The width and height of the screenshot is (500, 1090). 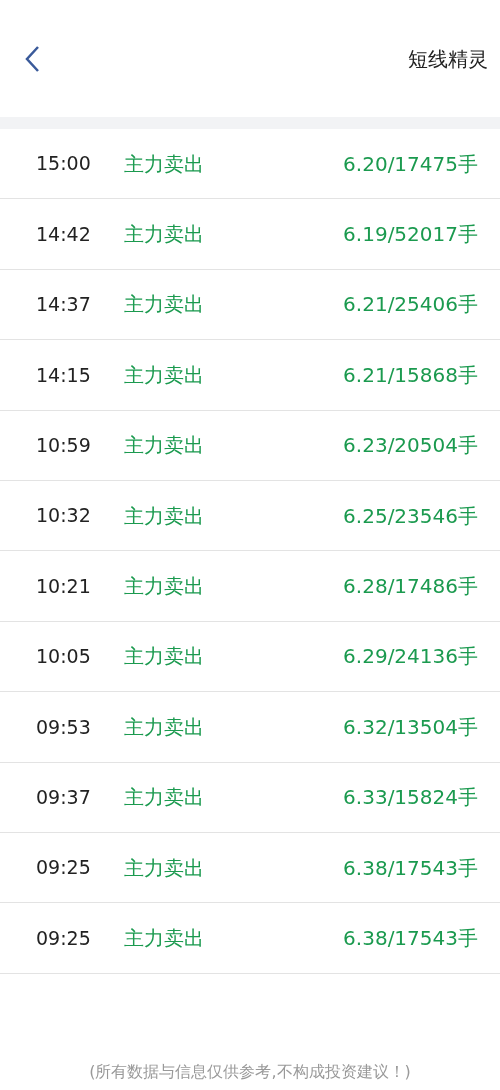 I want to click on disclaimer-text: (所有数据与信息仅供参考,不构成投资建议！), so click(x=250, y=1071).